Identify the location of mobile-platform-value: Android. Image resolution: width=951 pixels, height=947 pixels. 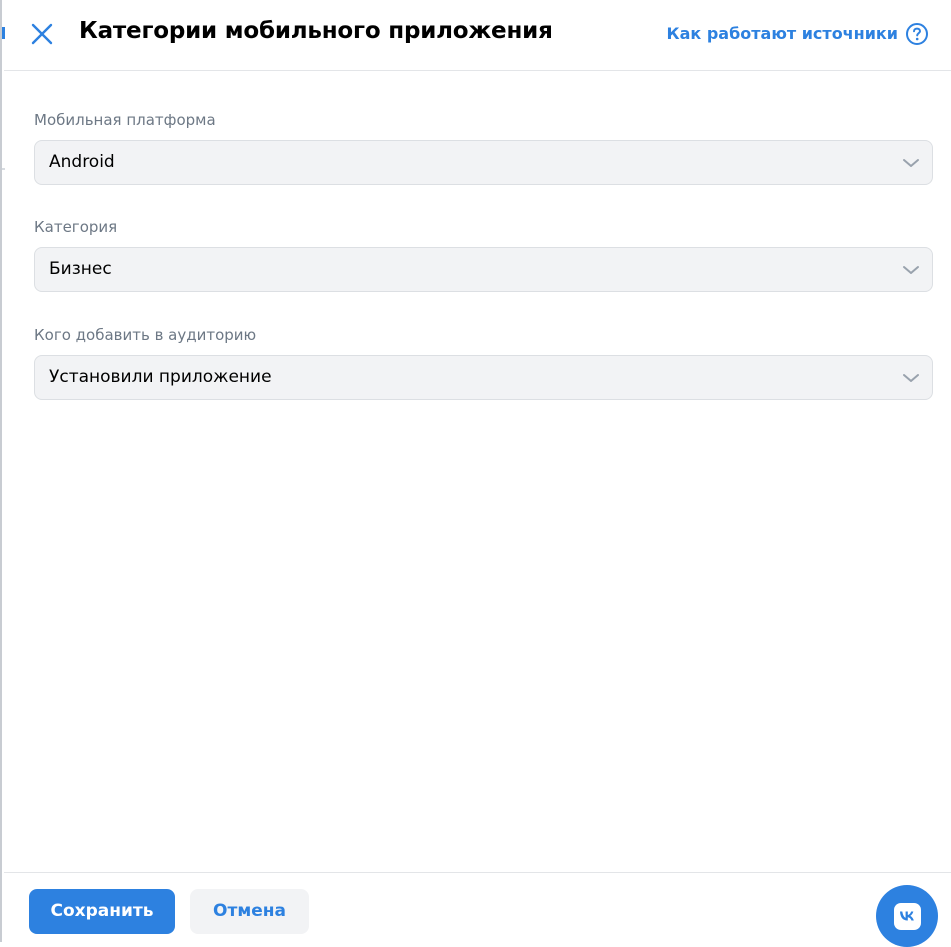
(82, 162).